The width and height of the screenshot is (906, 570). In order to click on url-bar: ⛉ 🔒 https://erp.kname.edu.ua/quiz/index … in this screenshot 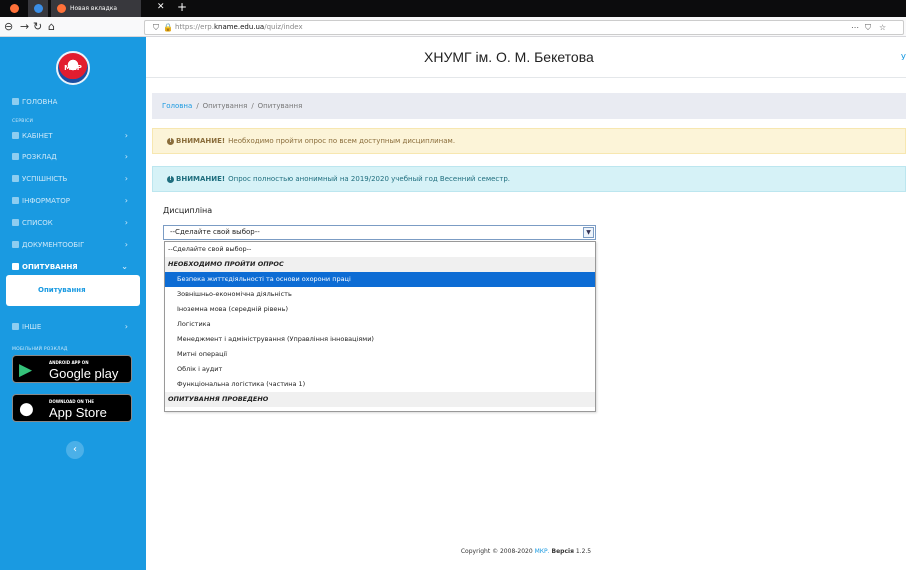, I will do `click(524, 27)`.